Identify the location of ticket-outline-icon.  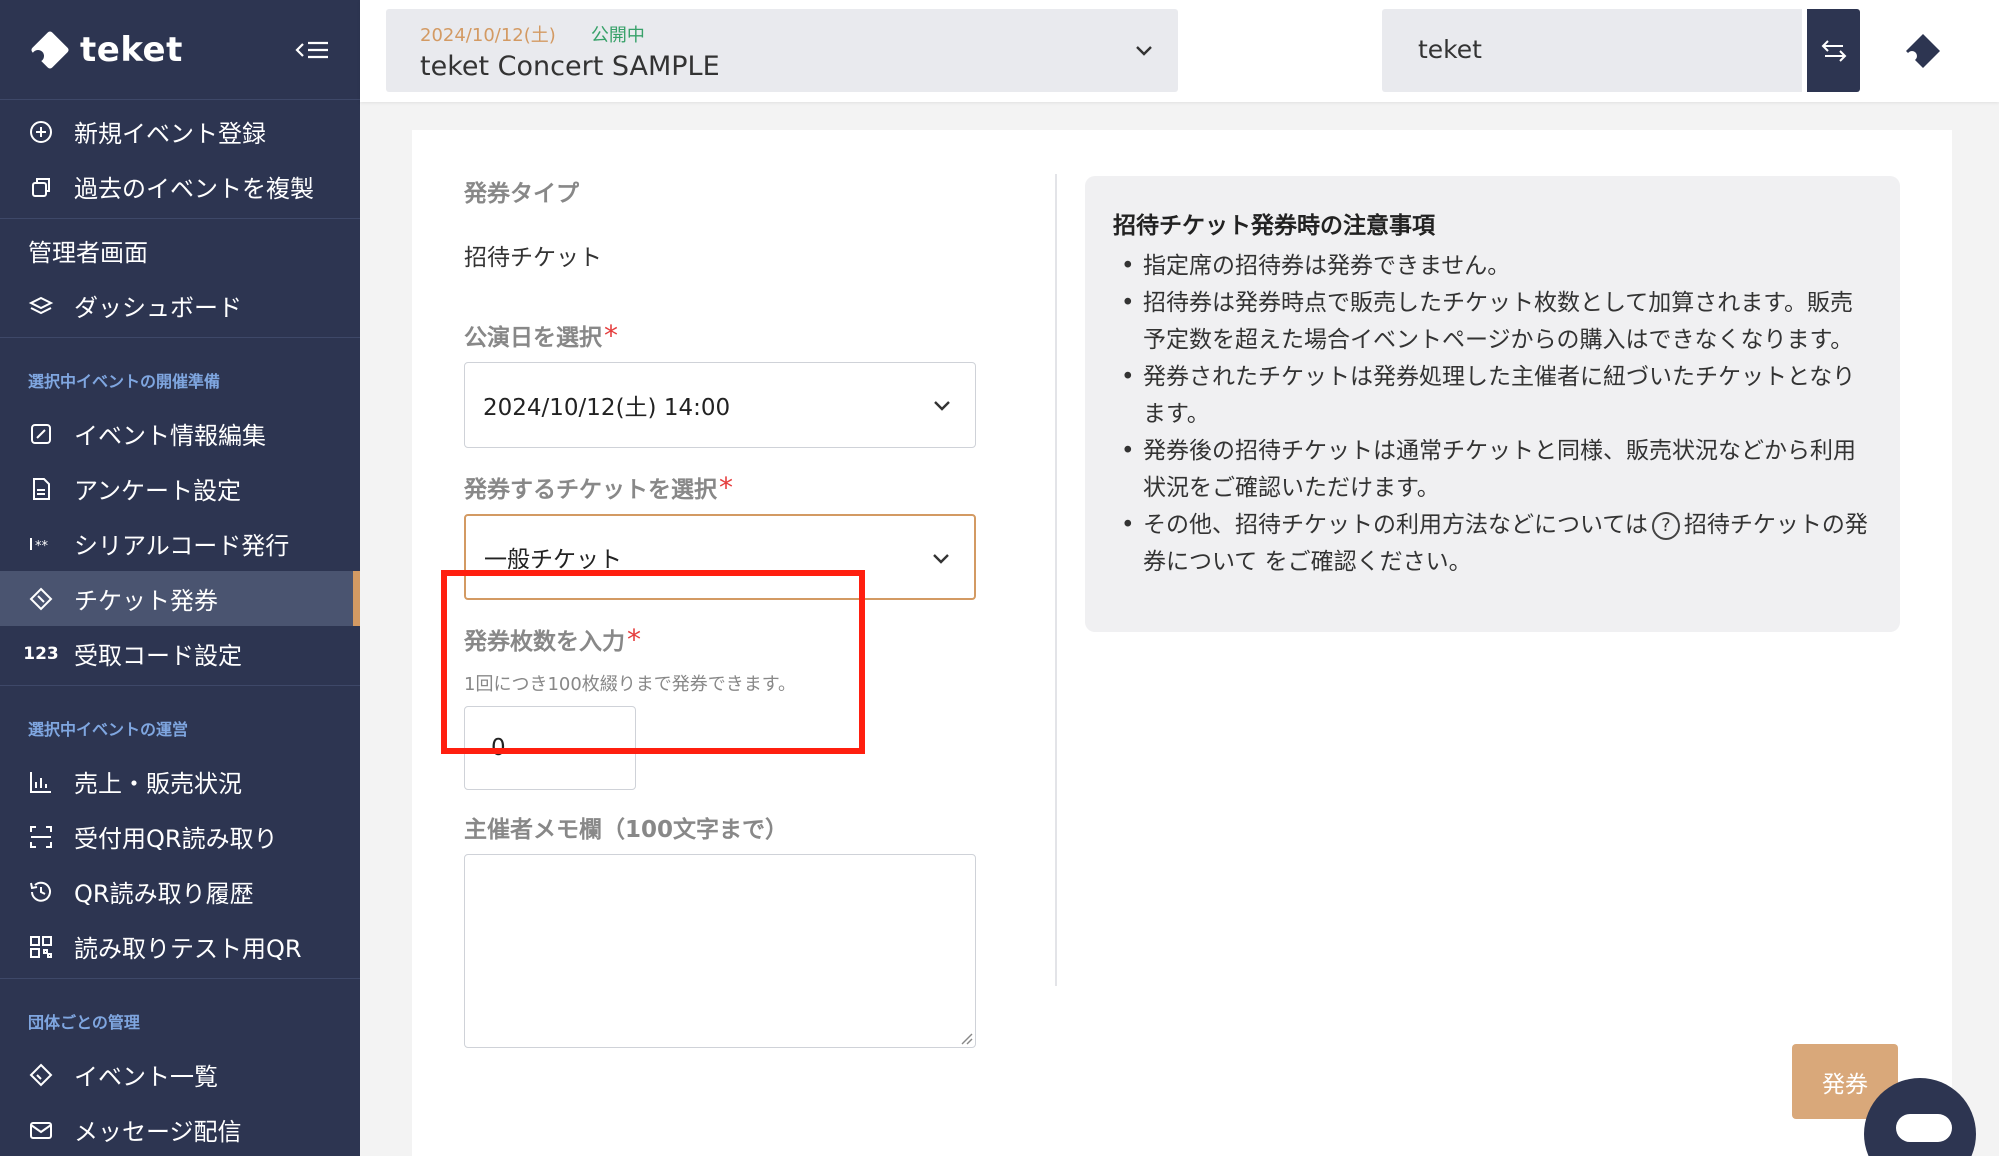
(41, 1075).